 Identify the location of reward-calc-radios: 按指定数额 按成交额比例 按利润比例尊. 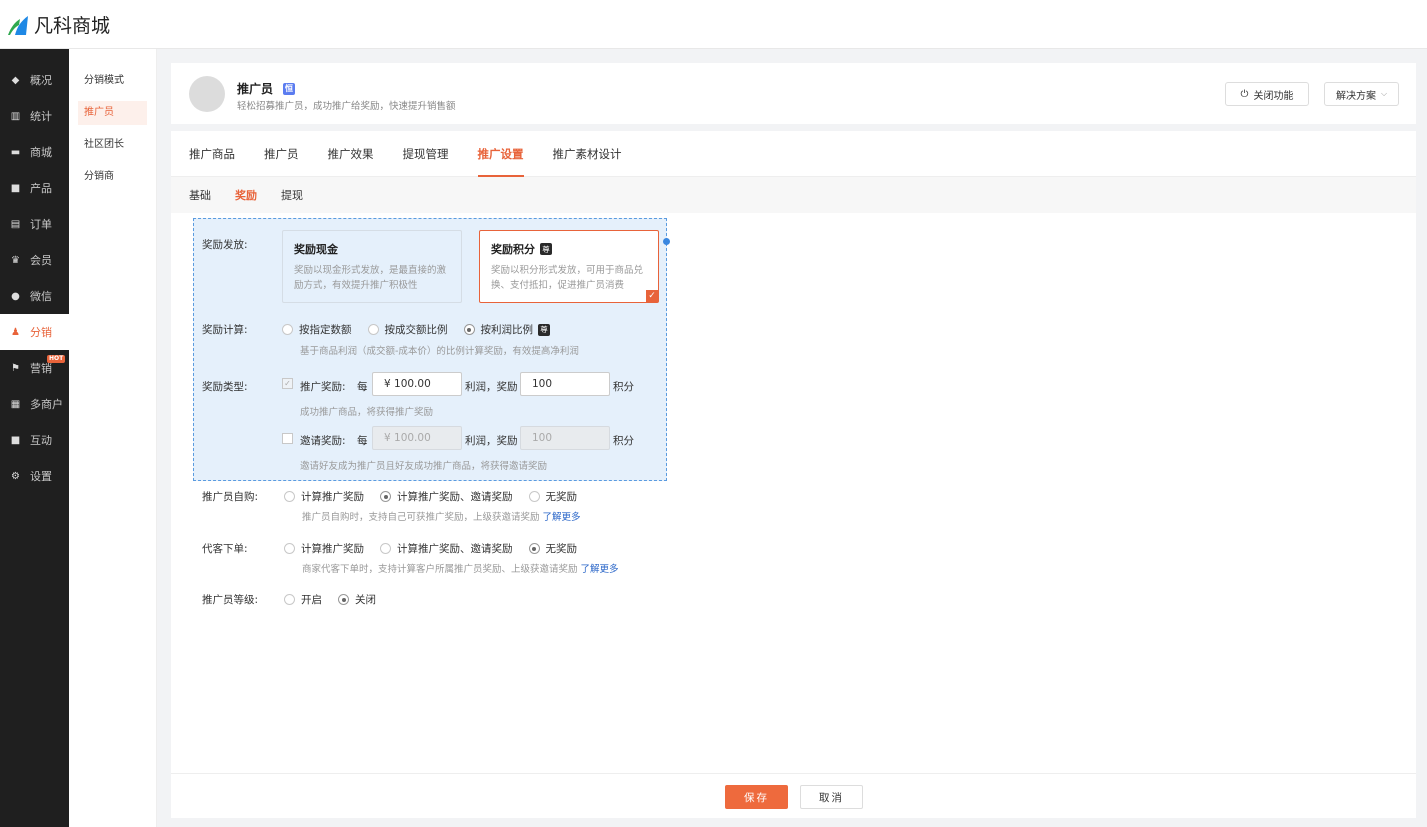
(424, 329).